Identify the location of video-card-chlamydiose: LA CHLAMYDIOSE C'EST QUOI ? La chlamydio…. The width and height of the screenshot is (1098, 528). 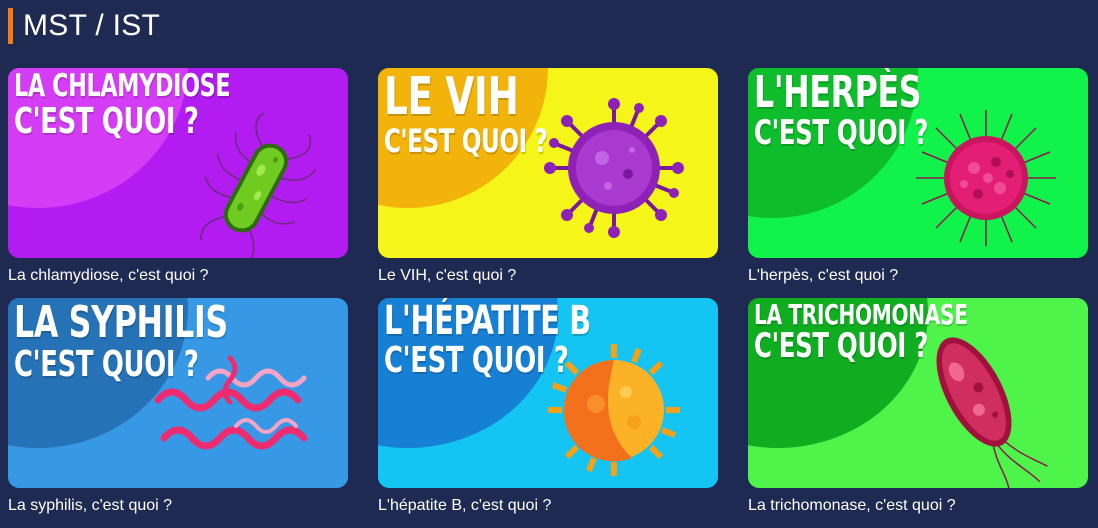
(178, 183).